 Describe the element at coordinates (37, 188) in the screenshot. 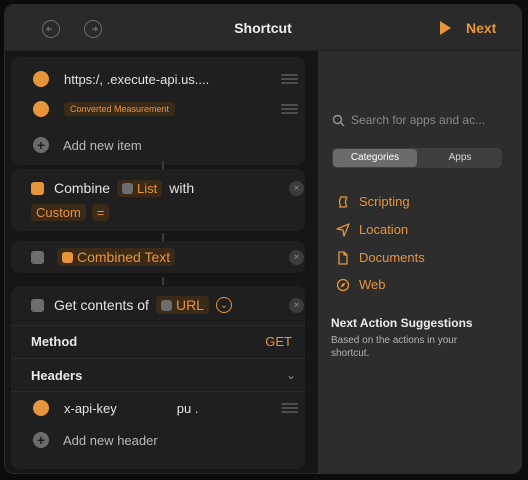

I see `combine-action-icon` at that location.